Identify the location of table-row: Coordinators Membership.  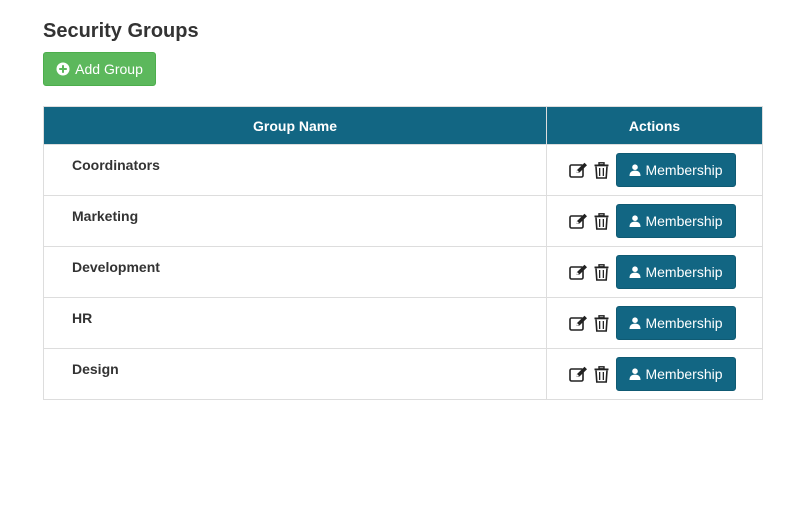
(402, 170).